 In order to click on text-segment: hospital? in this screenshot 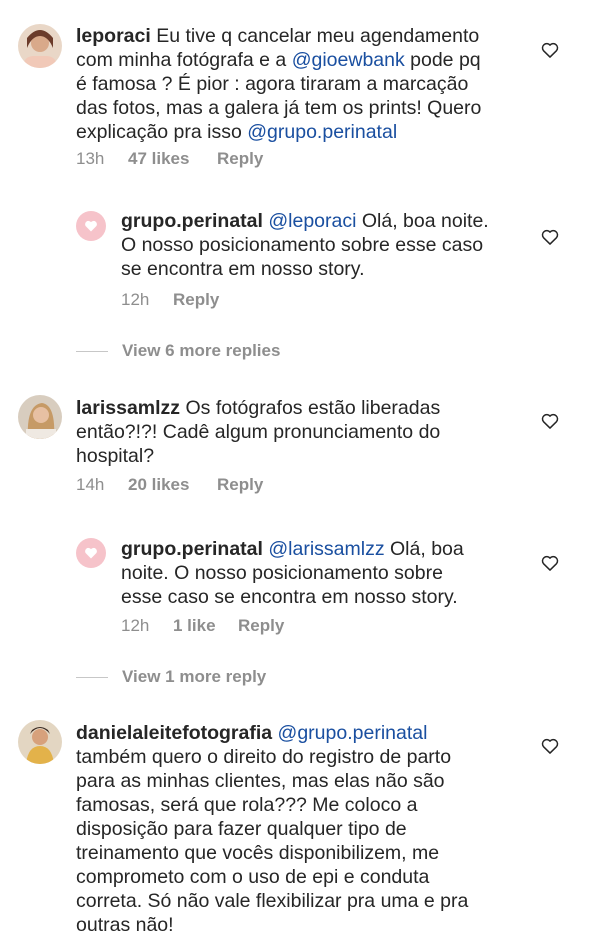, I will do `click(115, 456)`.